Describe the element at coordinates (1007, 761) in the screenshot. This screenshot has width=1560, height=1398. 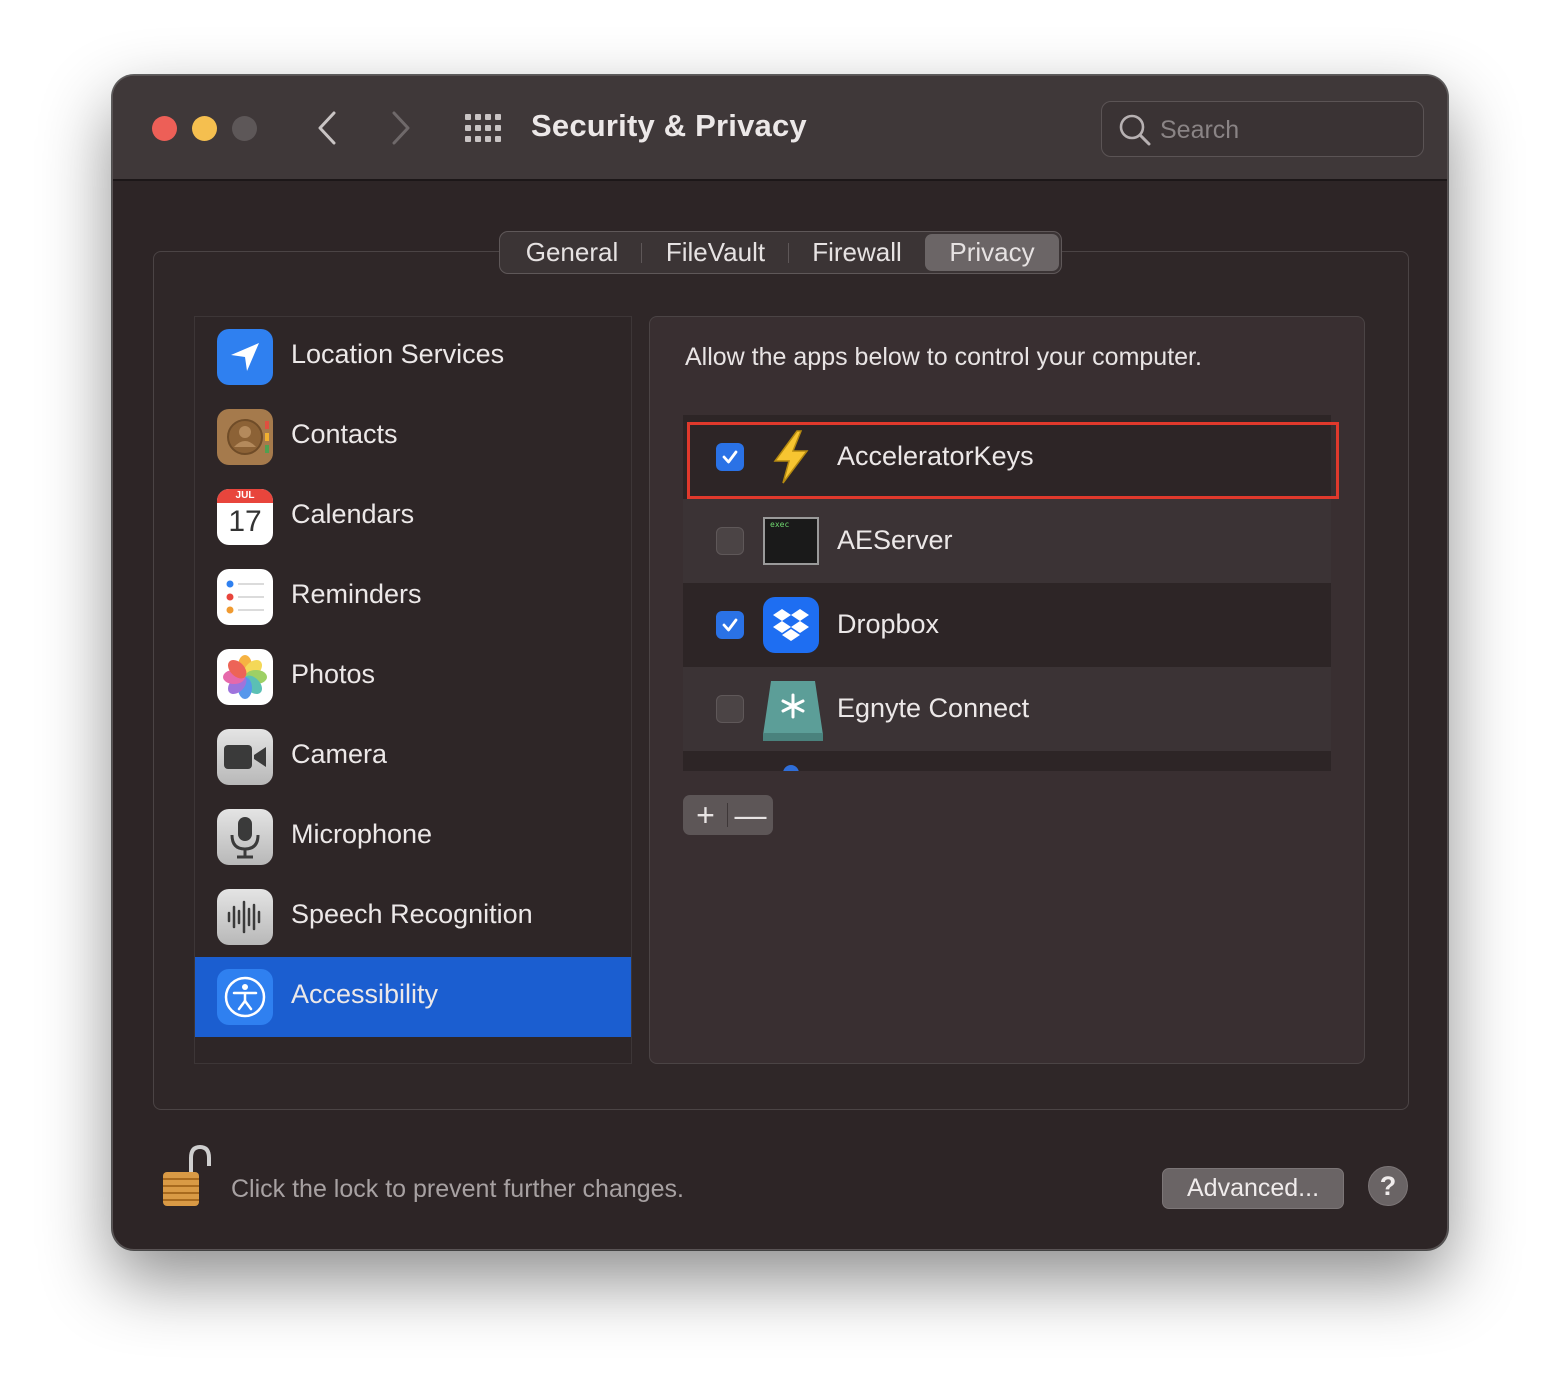
I see `app-row-partial` at that location.